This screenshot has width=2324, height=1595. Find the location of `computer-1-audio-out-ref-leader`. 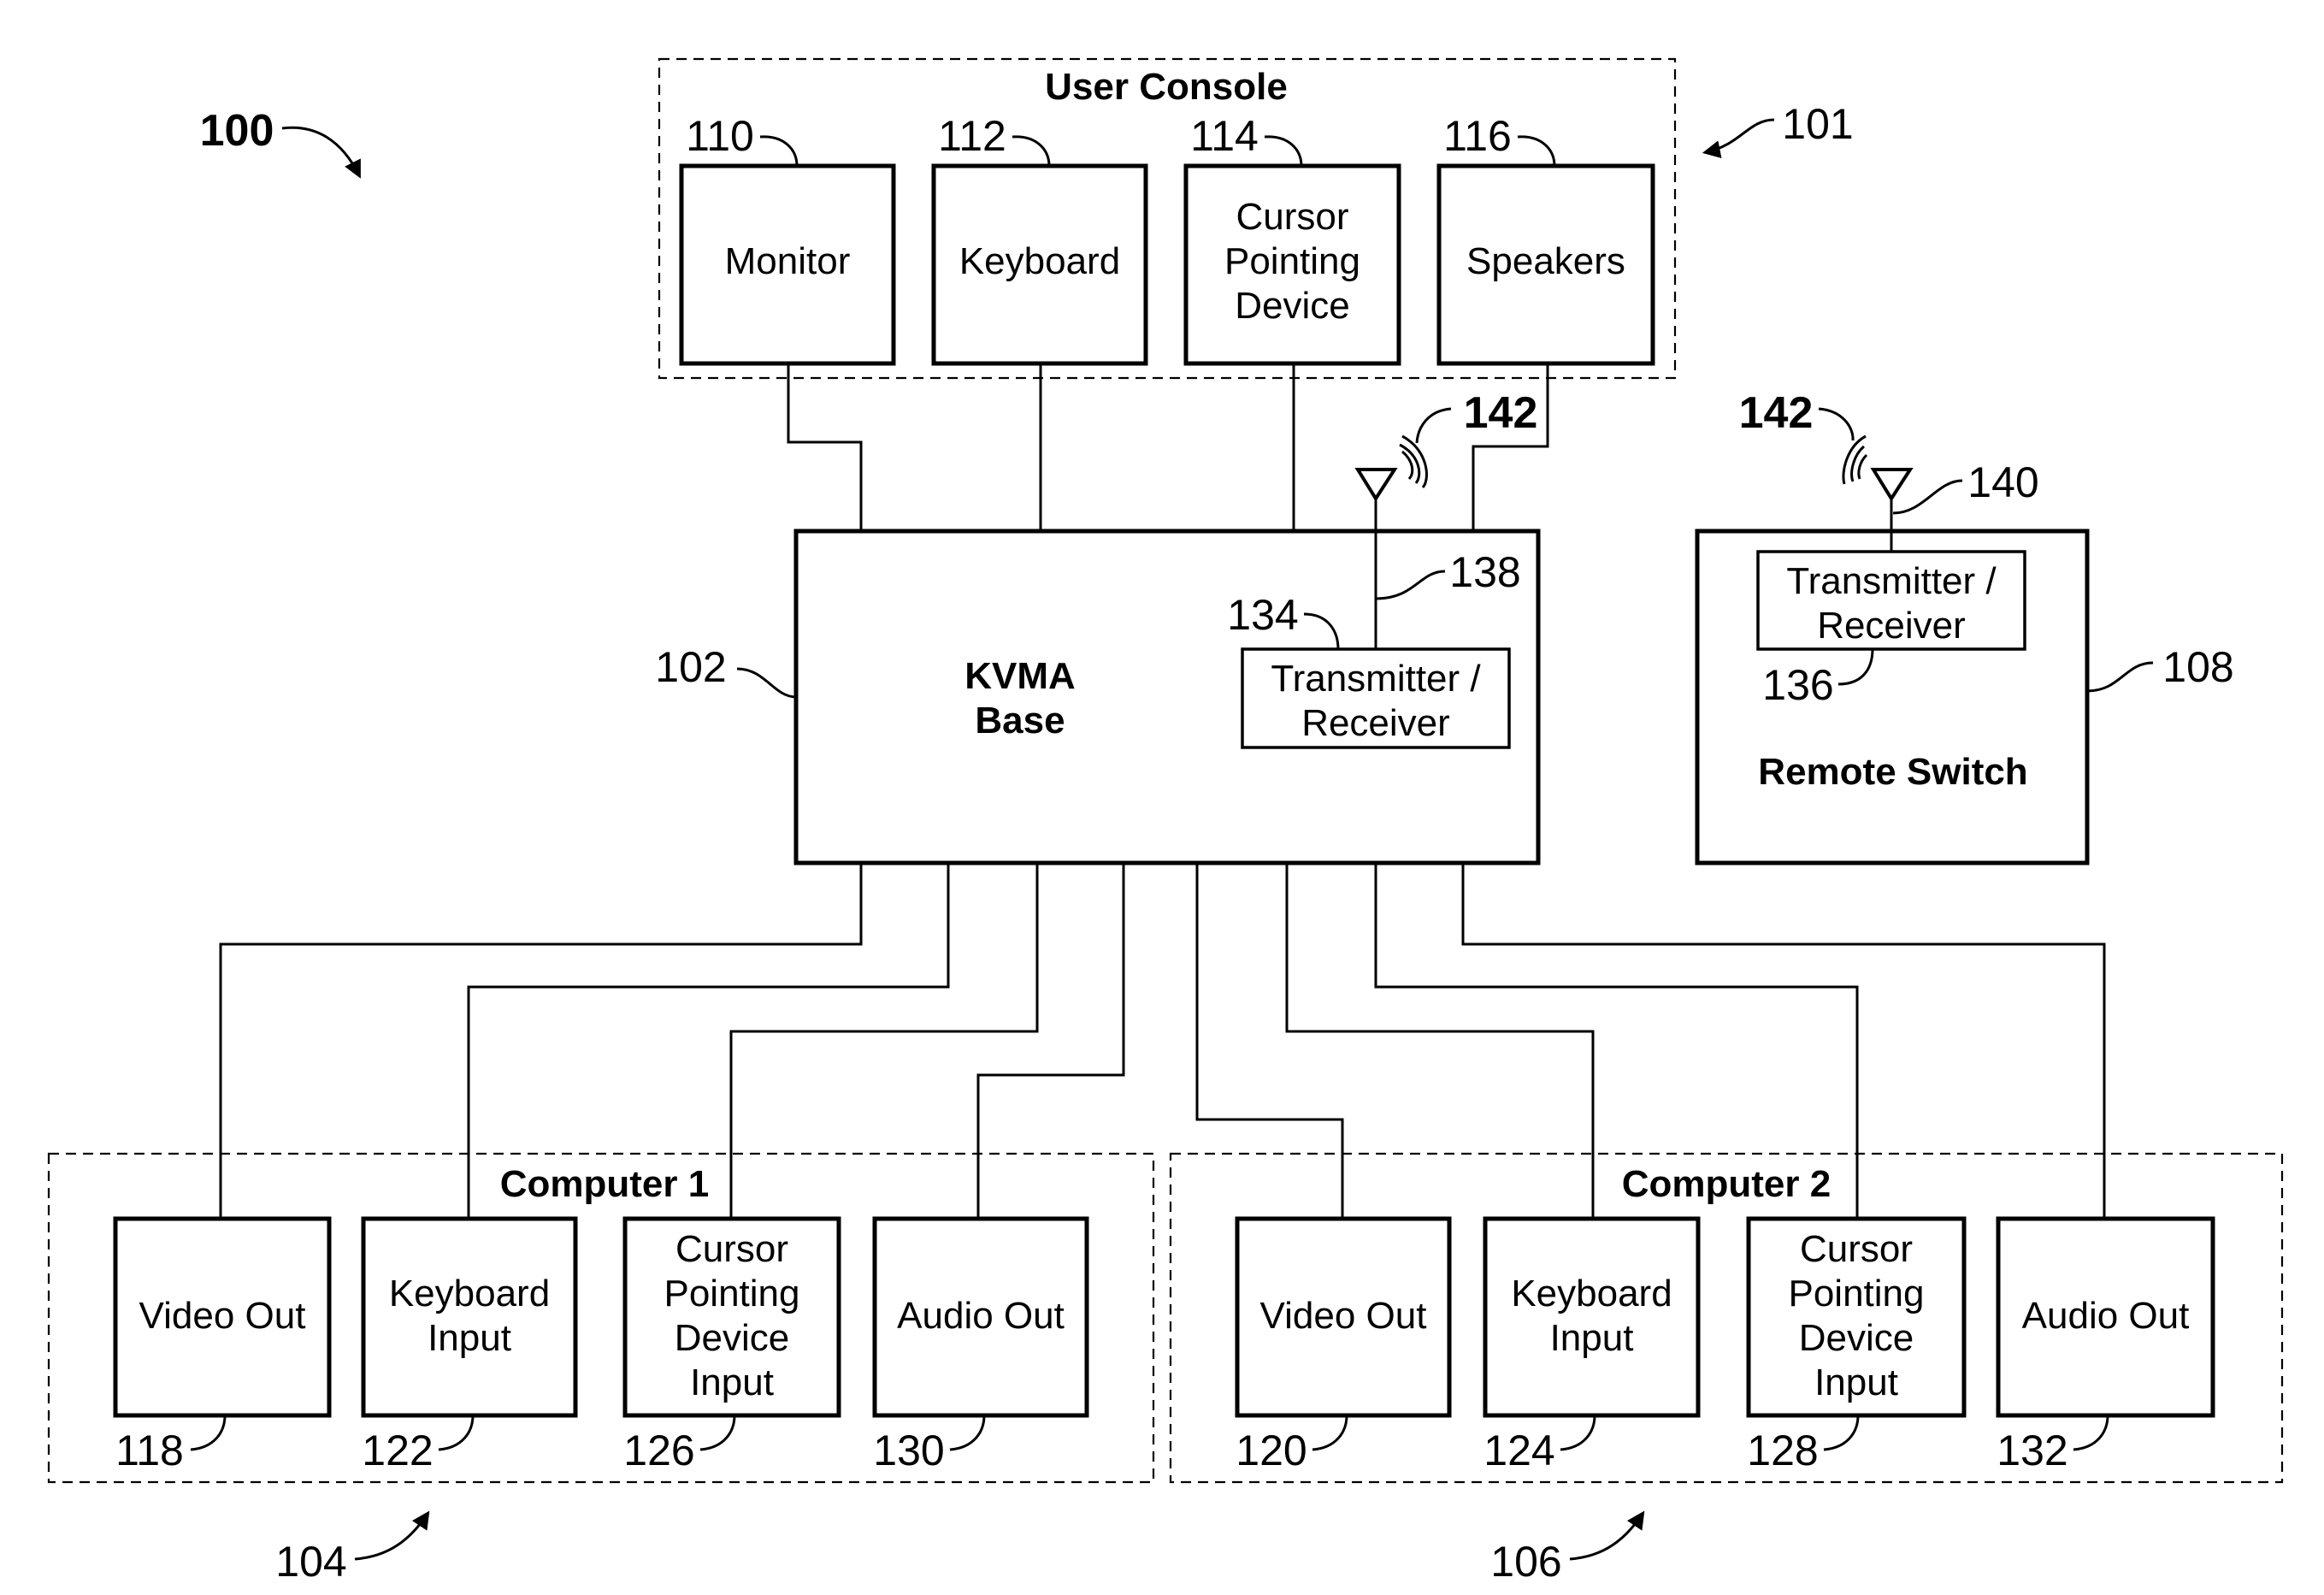

computer-1-audio-out-ref-leader is located at coordinates (967, 1433).